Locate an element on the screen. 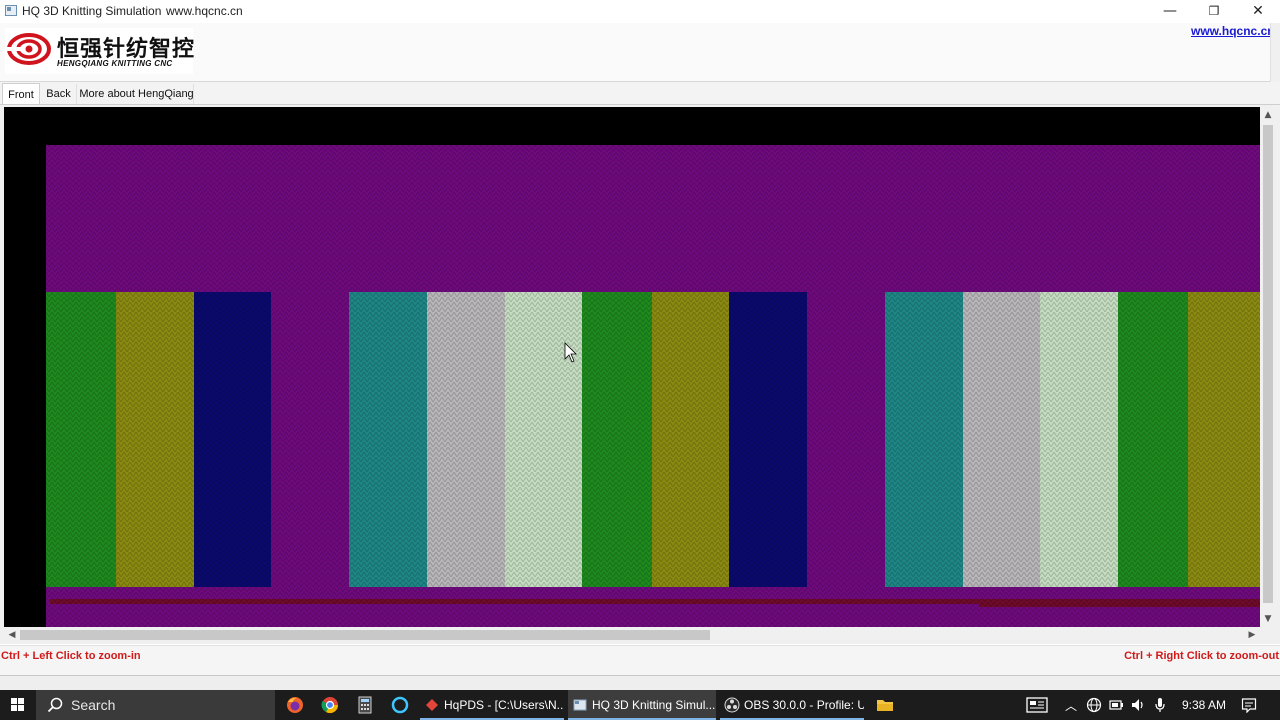  website-link: www.hqcnc.cn is located at coordinates (1233, 31).